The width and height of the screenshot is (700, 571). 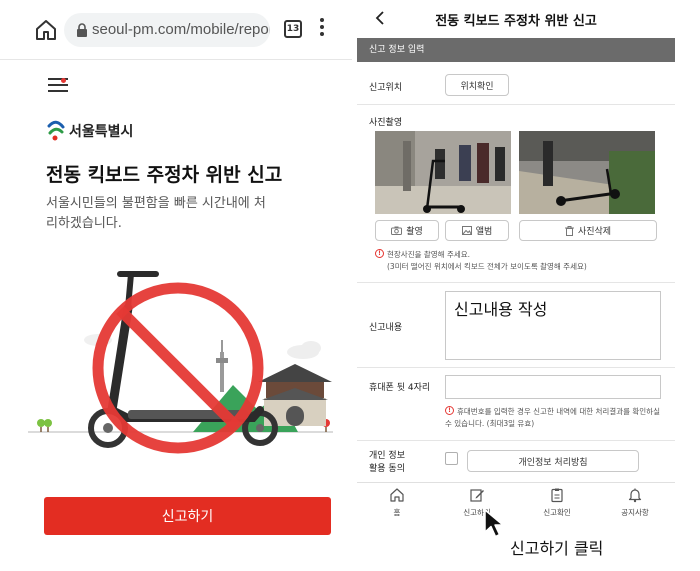 I want to click on edit-icon, so click(x=477, y=495).